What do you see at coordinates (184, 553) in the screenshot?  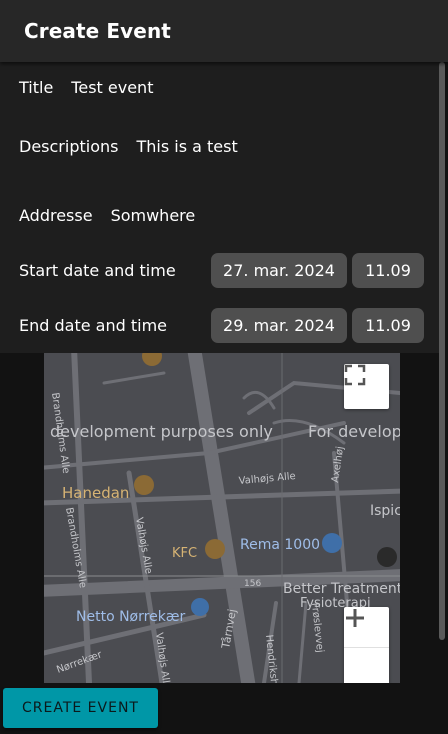 I see `place-kfc: KFC` at bounding box center [184, 553].